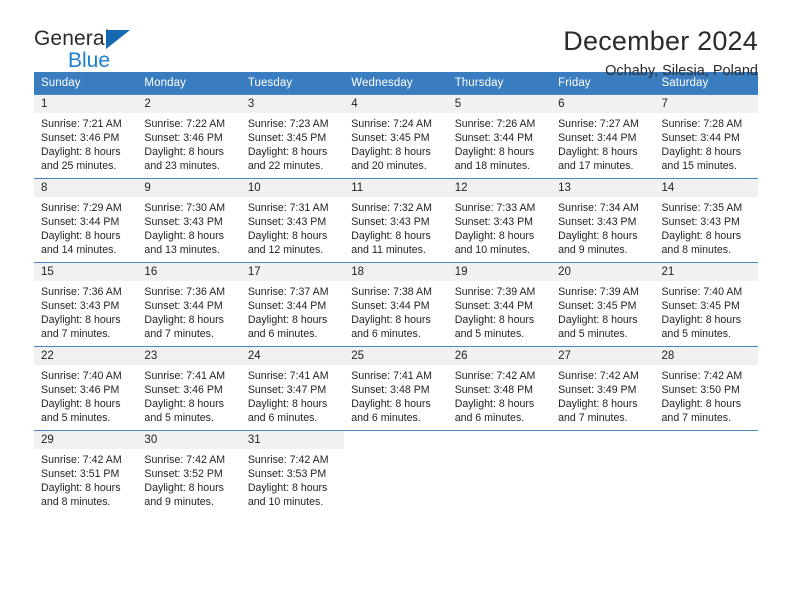 Image resolution: width=792 pixels, height=612 pixels. Describe the element at coordinates (396, 83) in the screenshot. I see `weekday-header-wednesday: Wednesday` at that location.